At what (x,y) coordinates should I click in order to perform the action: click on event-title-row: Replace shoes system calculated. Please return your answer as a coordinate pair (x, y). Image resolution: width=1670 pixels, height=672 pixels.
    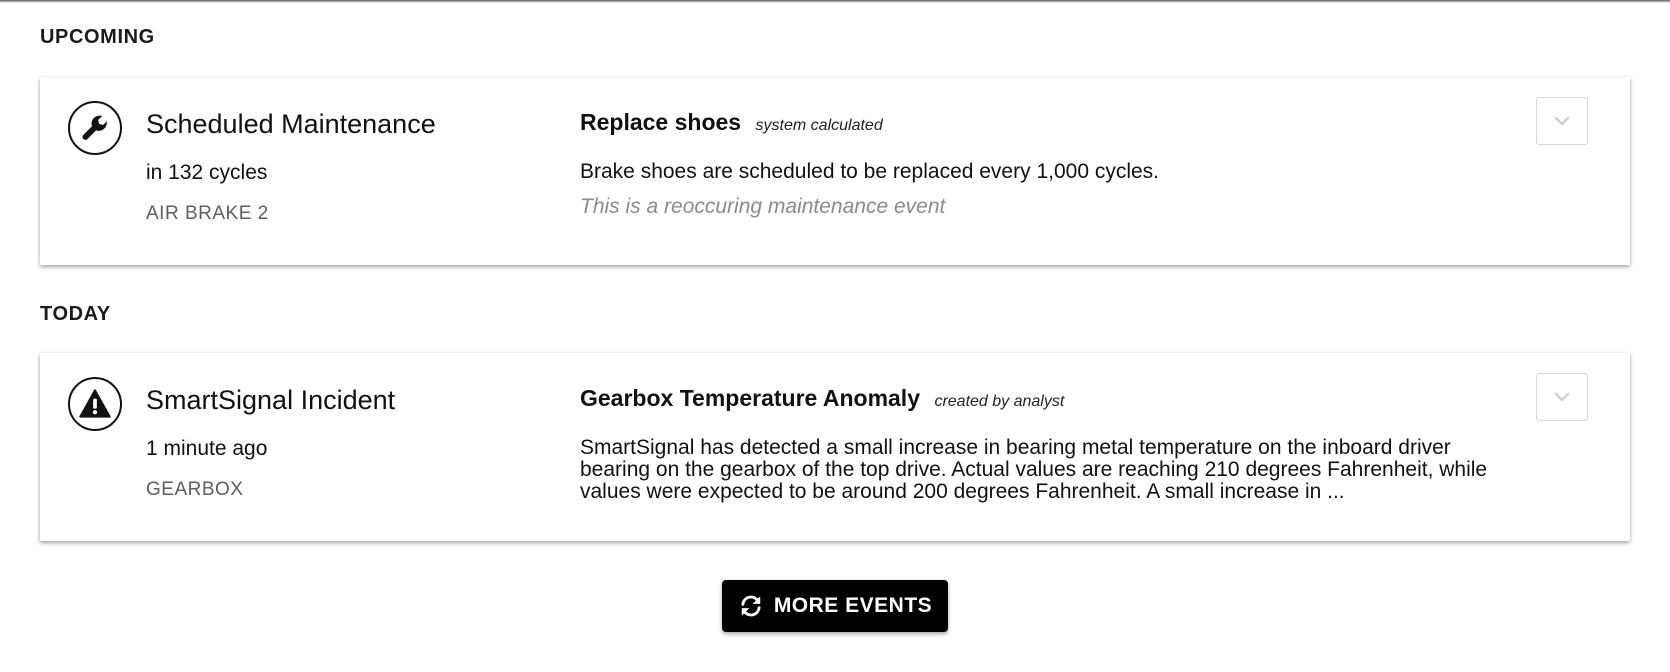
    Looking at the image, I should click on (731, 122).